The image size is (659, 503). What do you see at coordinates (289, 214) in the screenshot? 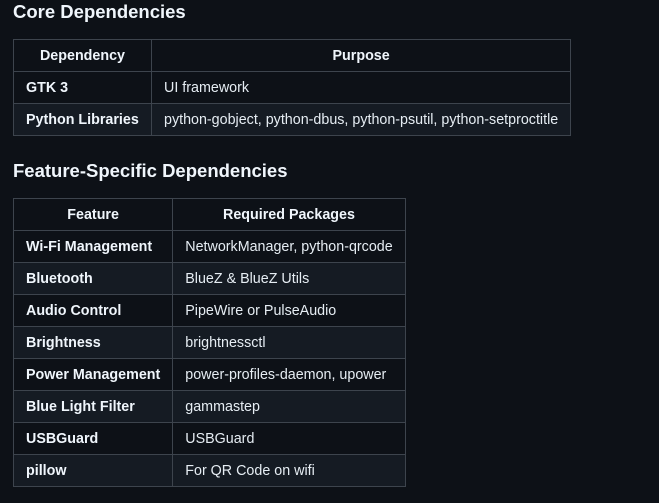
I see `column-header-required-packages: Required Packages` at bounding box center [289, 214].